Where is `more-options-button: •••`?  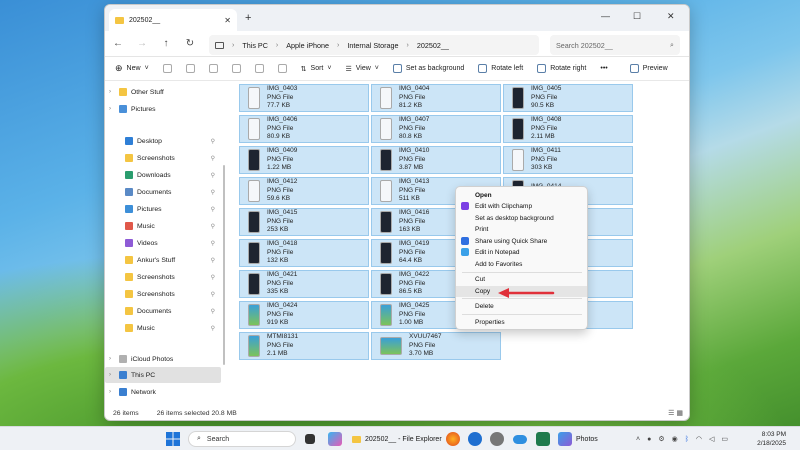
more-options-button: ••• is located at coordinates (603, 68).